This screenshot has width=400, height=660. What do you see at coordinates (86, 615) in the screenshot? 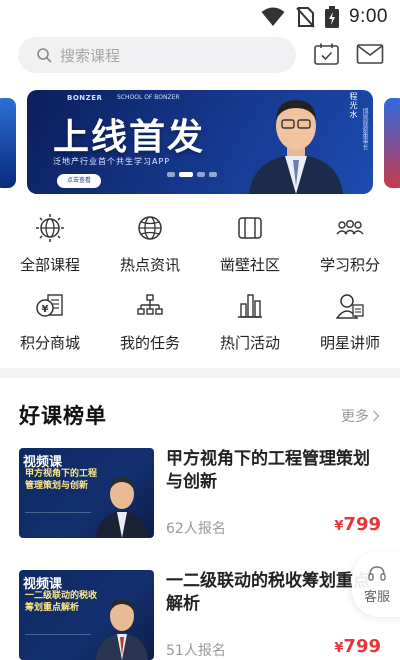
I see `course-thumbnail: 视频课 一二级联动的税收筹划重点解析` at bounding box center [86, 615].